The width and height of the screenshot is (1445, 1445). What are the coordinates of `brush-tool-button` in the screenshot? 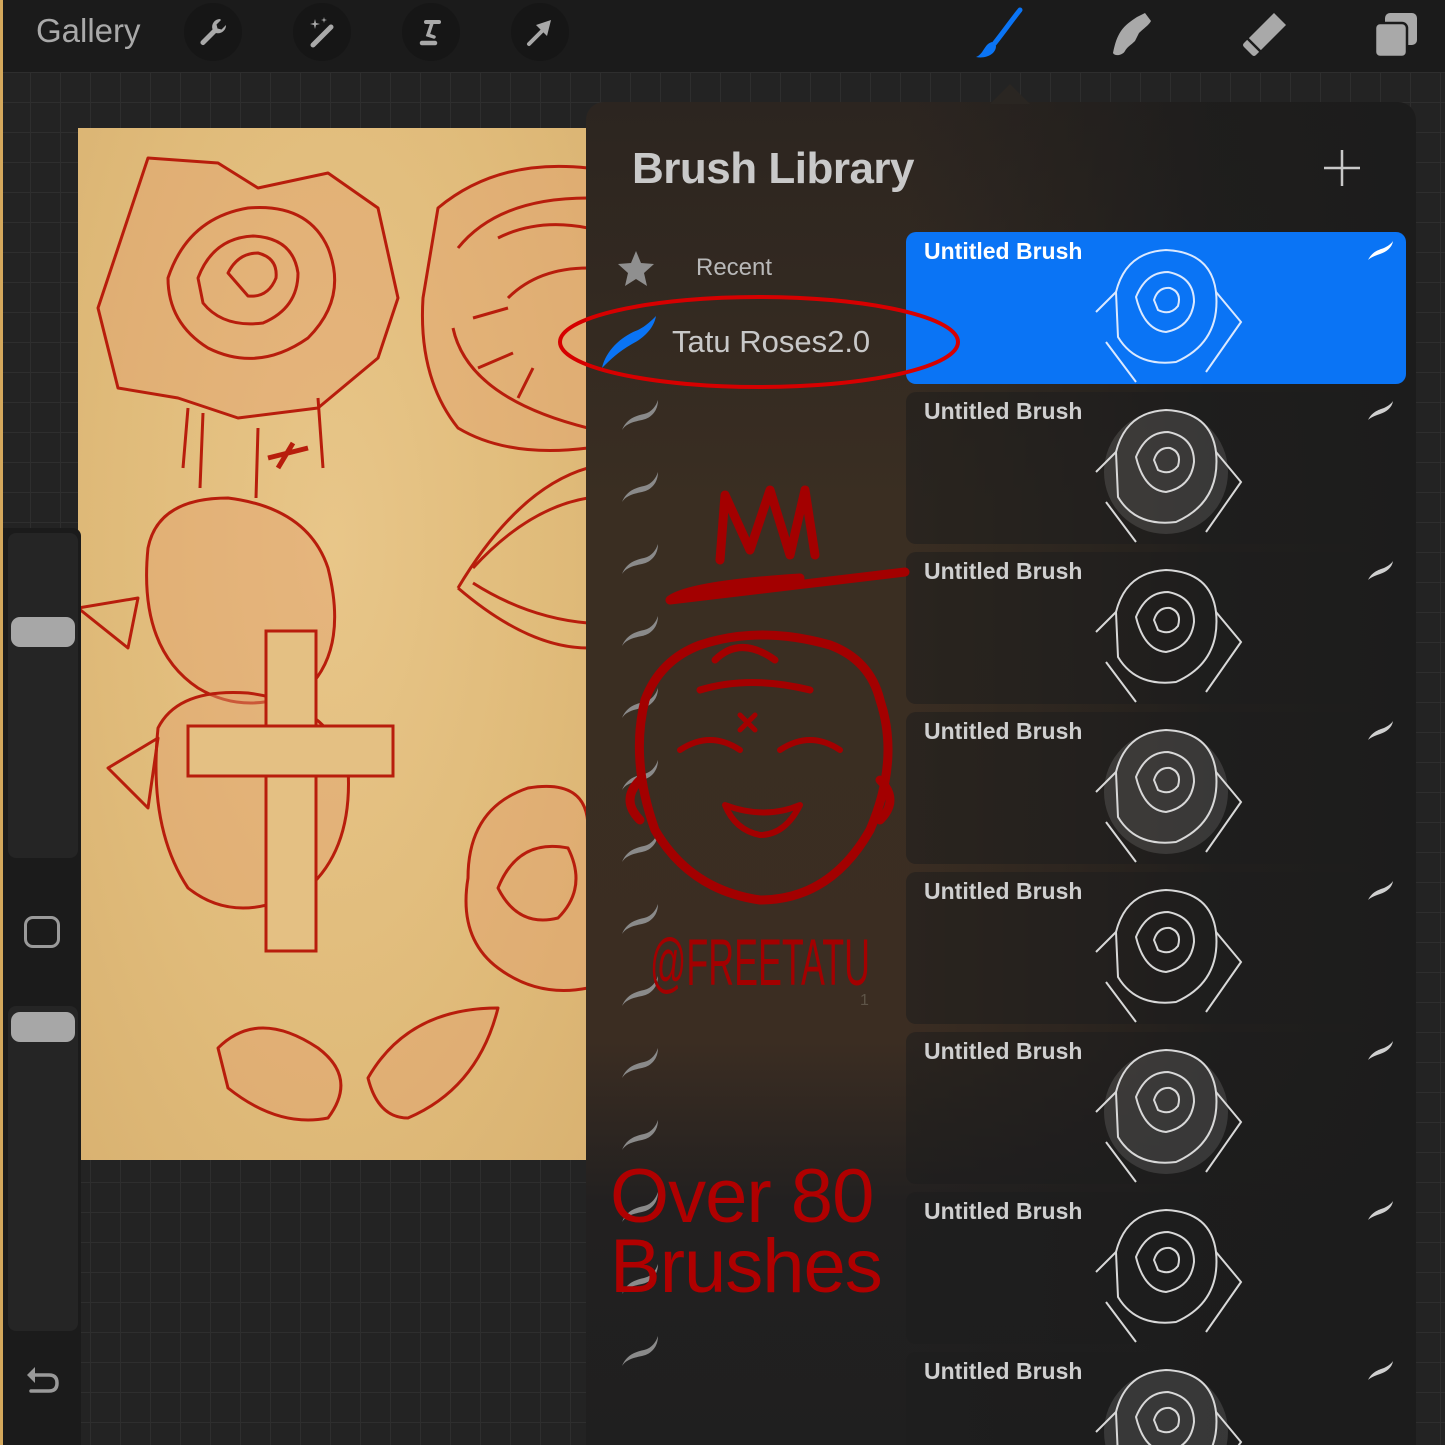 It's located at (1000, 34).